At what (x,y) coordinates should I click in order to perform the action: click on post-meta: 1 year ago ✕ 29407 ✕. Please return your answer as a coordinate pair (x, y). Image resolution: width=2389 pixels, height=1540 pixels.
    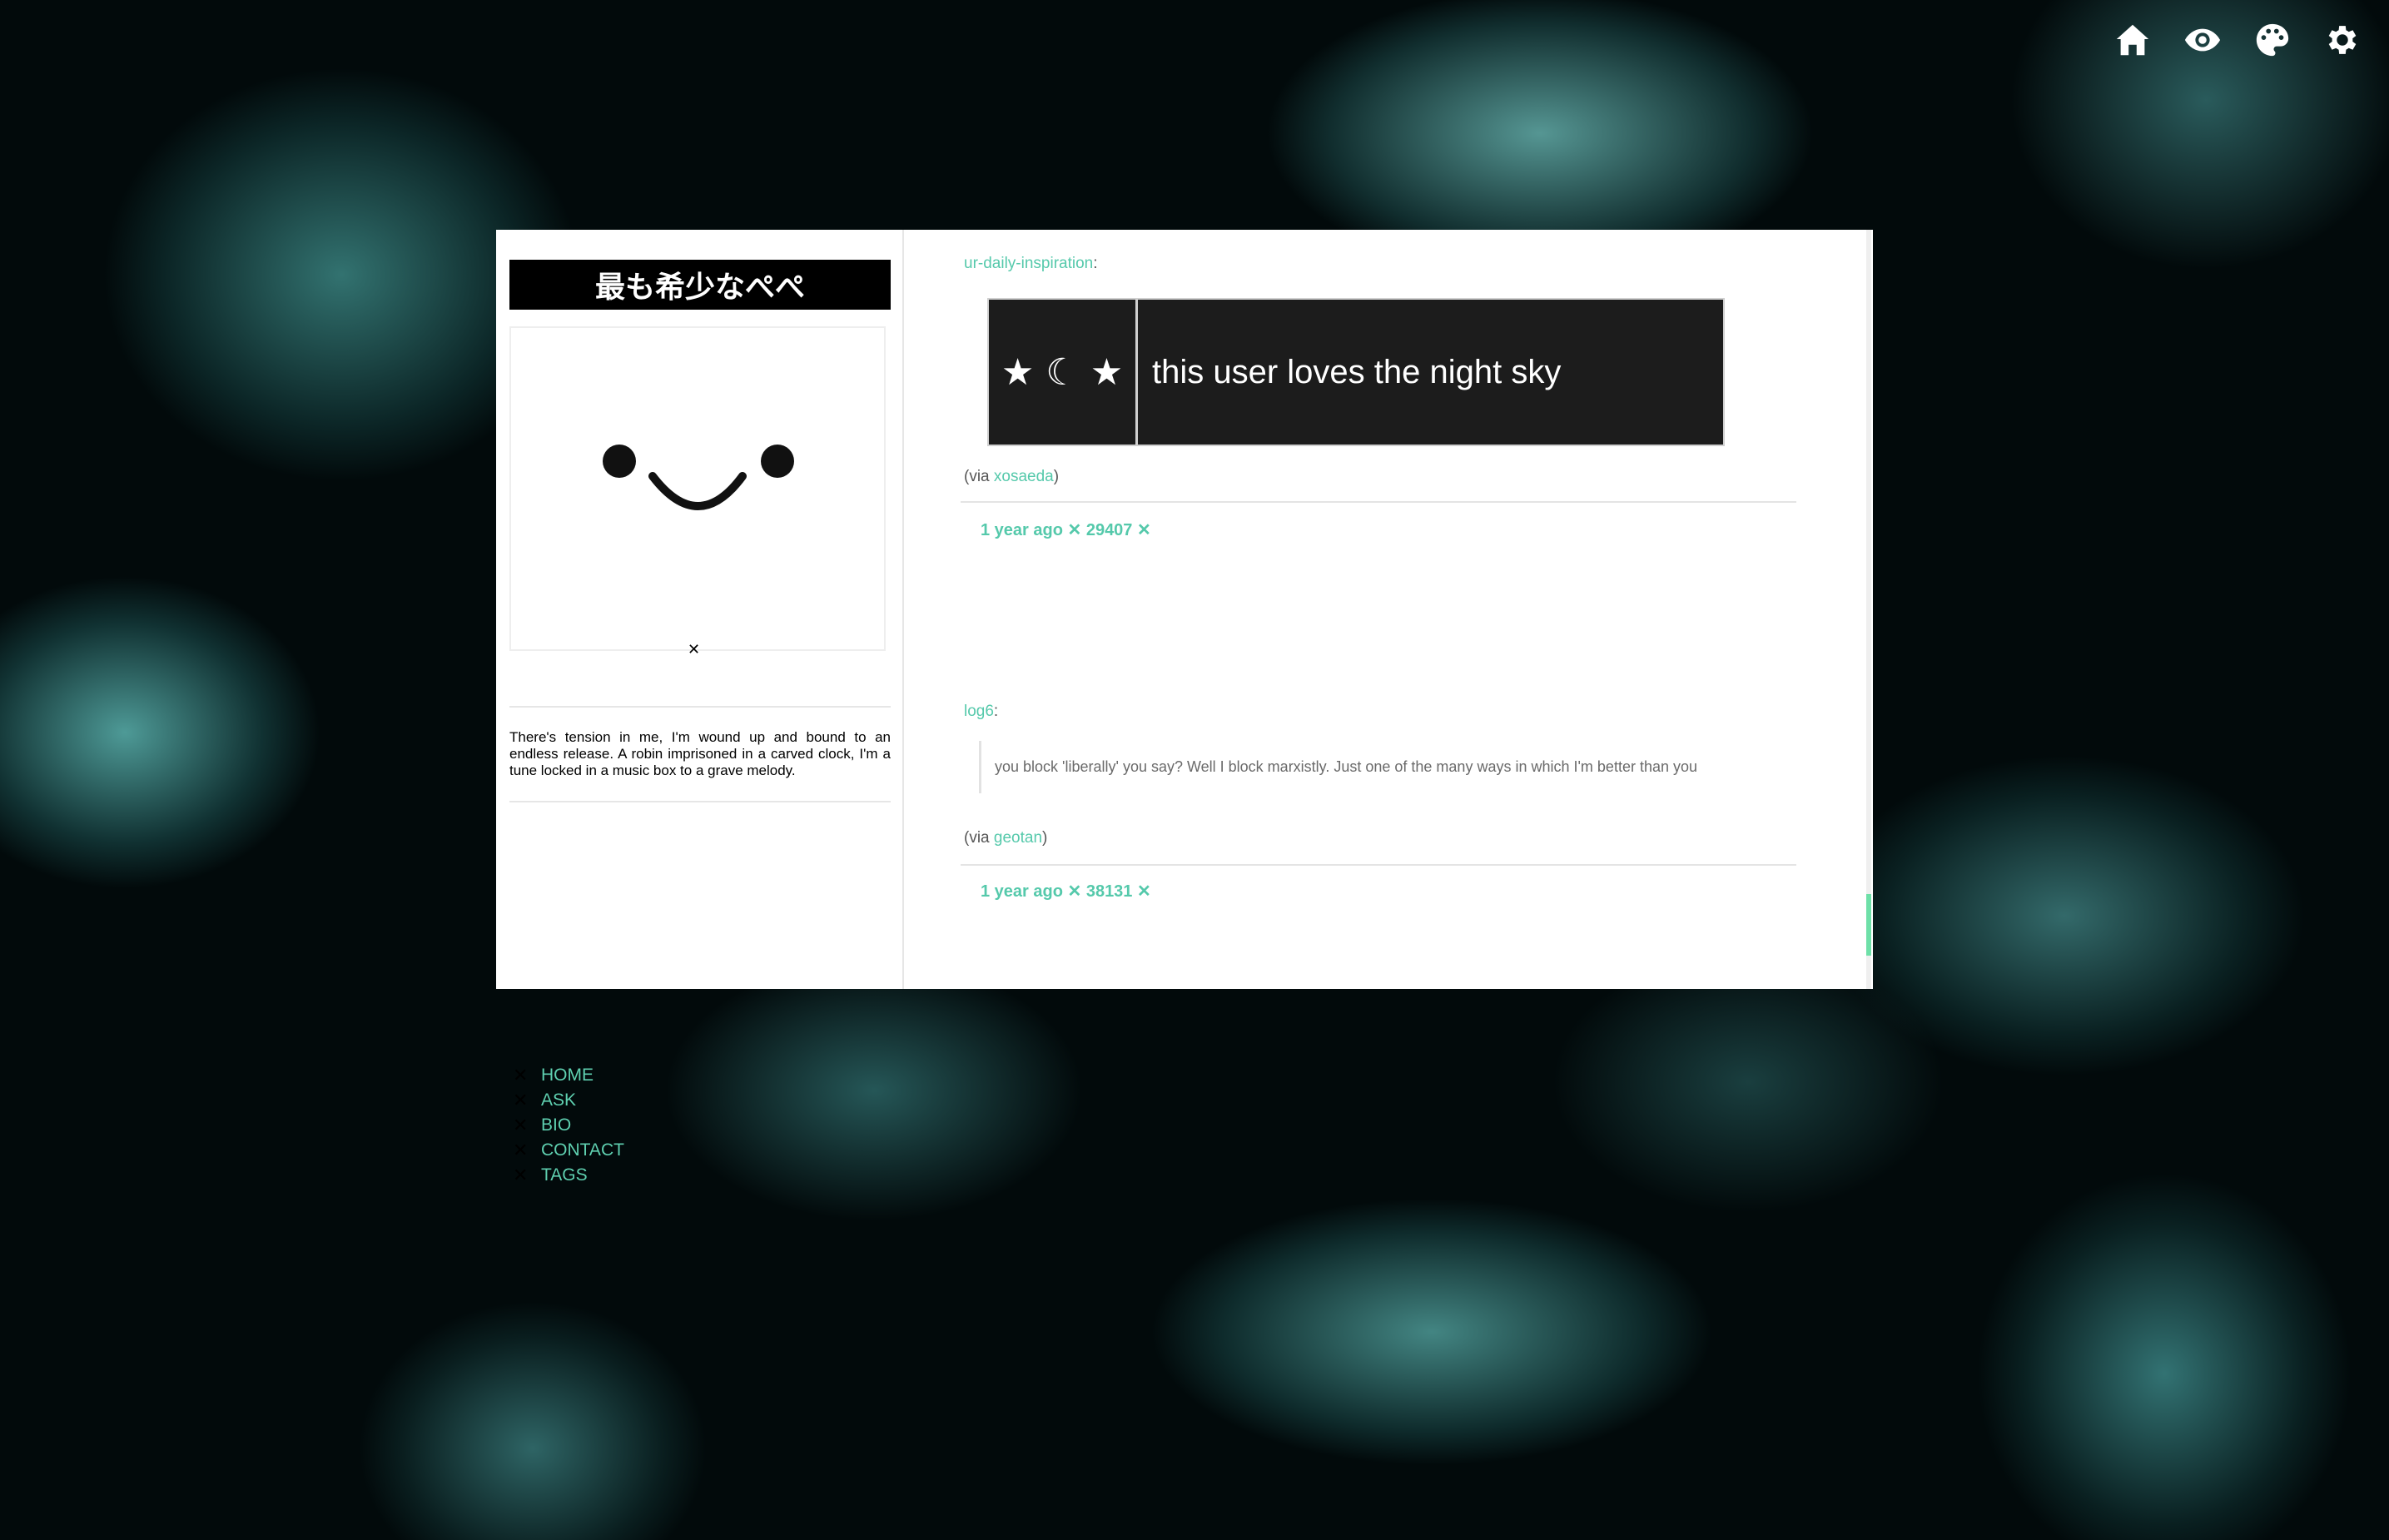
    Looking at the image, I should click on (1066, 529).